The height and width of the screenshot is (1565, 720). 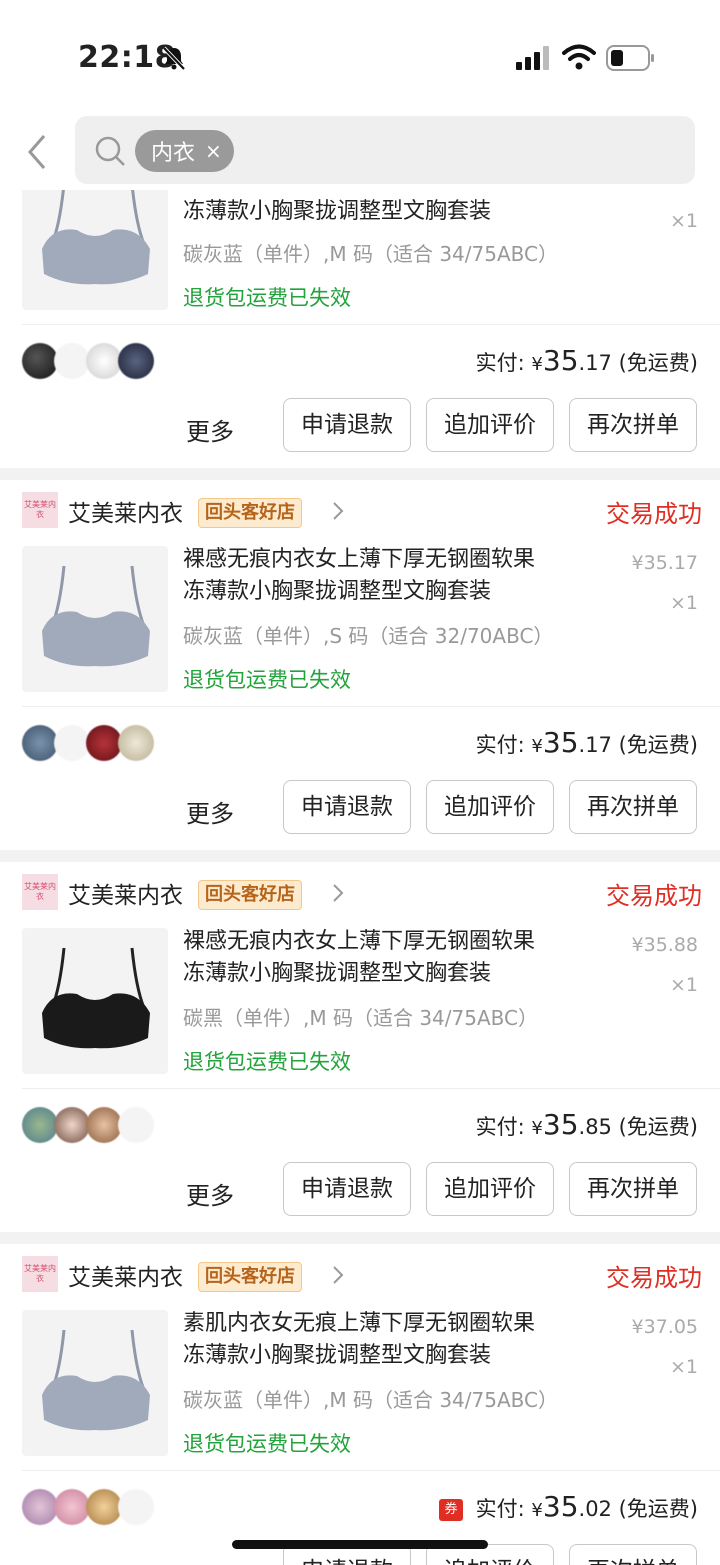 I want to click on wifi-icon, so click(x=579, y=57).